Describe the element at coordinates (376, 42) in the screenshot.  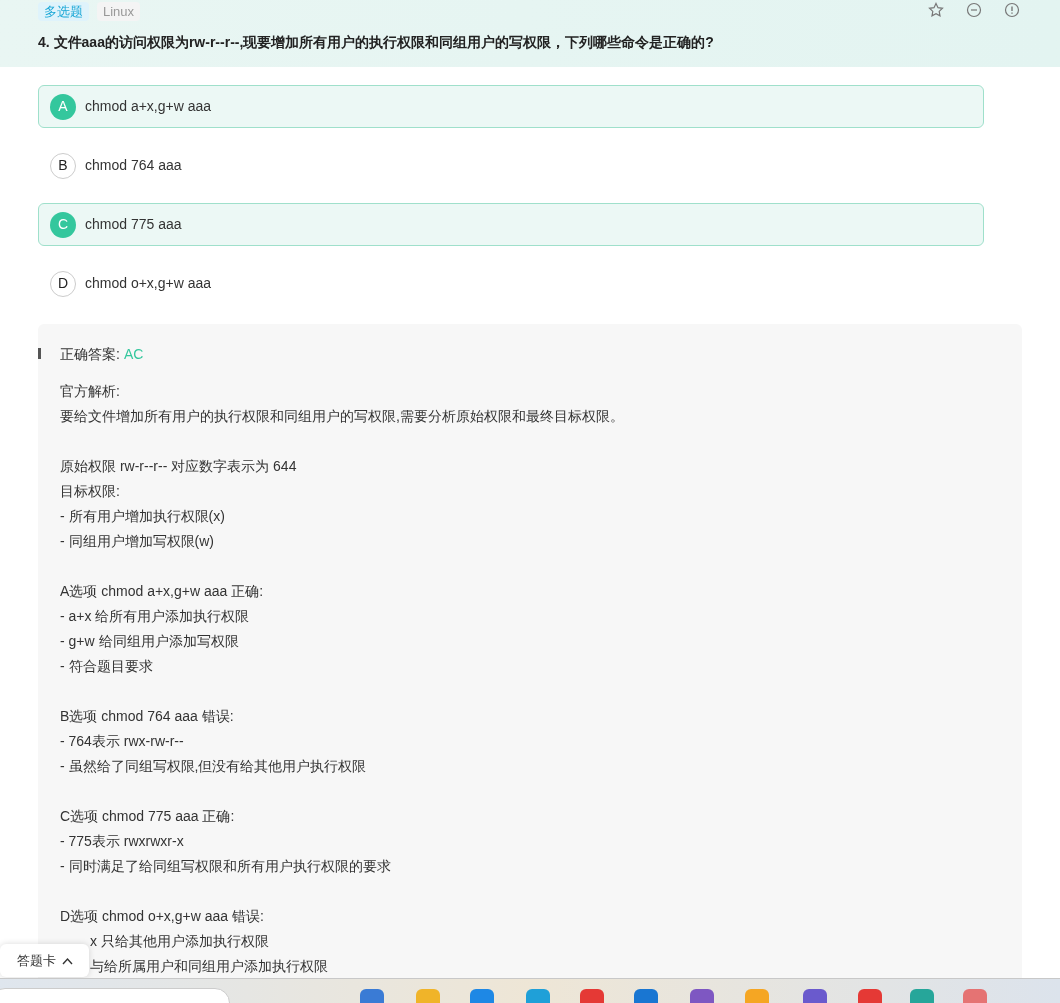
I see `question-text: 4. 文件aaa的访问权限为rw-r--r--,现要增加所有用户的执行权限和同组用户的写权限，下列哪些命令是正确的?` at that location.